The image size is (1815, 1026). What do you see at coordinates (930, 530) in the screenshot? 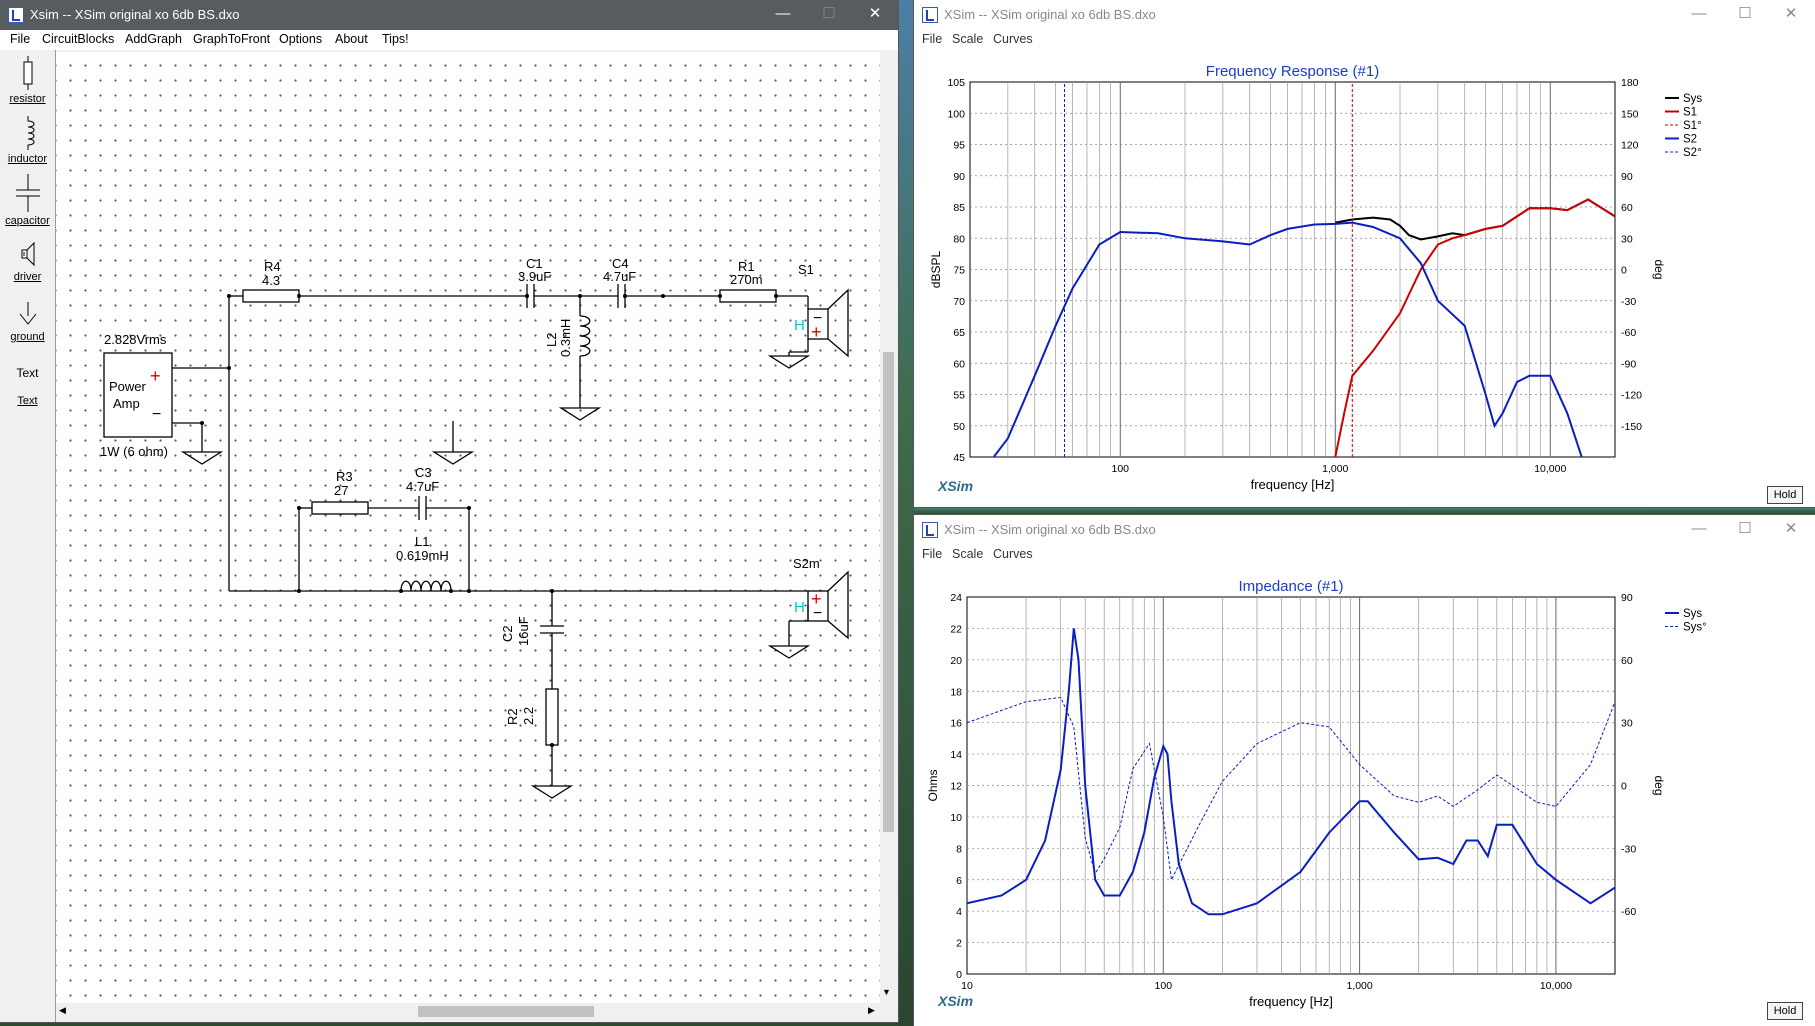
I see `app-icon` at bounding box center [930, 530].